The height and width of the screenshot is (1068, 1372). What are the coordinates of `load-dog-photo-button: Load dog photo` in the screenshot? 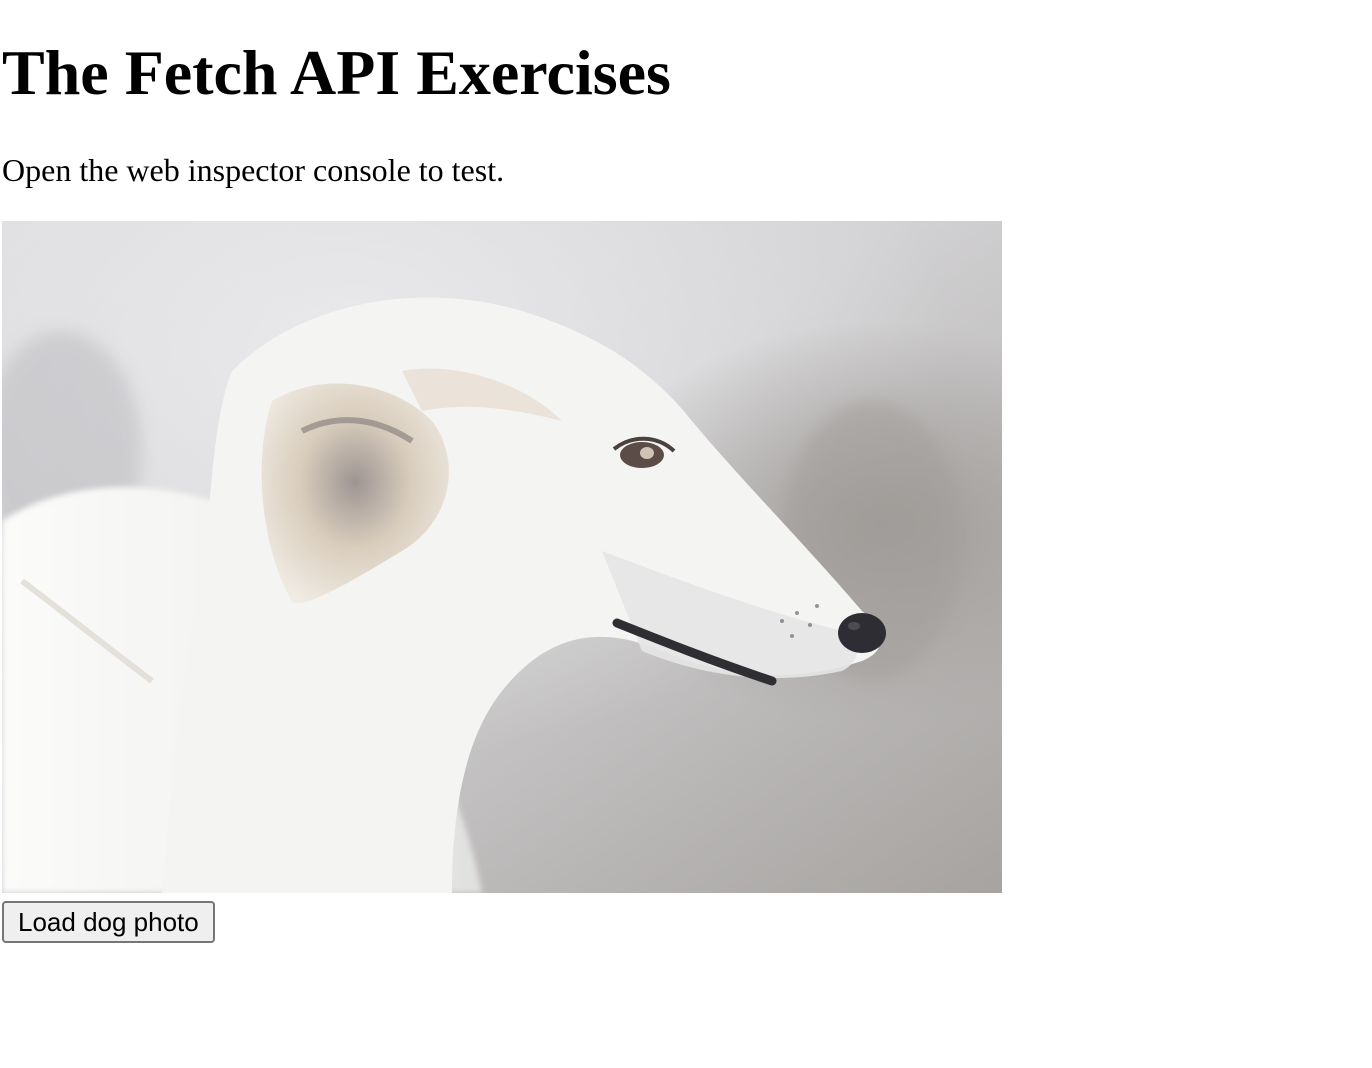 It's located at (108, 922).